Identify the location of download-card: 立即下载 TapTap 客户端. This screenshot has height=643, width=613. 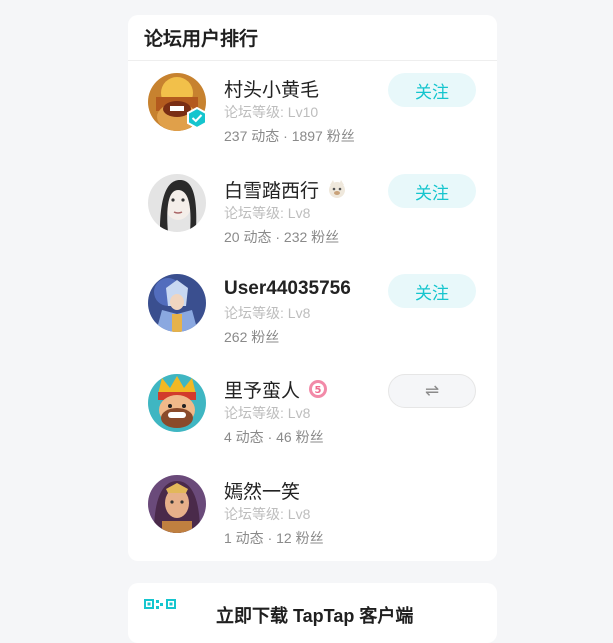
(312, 613).